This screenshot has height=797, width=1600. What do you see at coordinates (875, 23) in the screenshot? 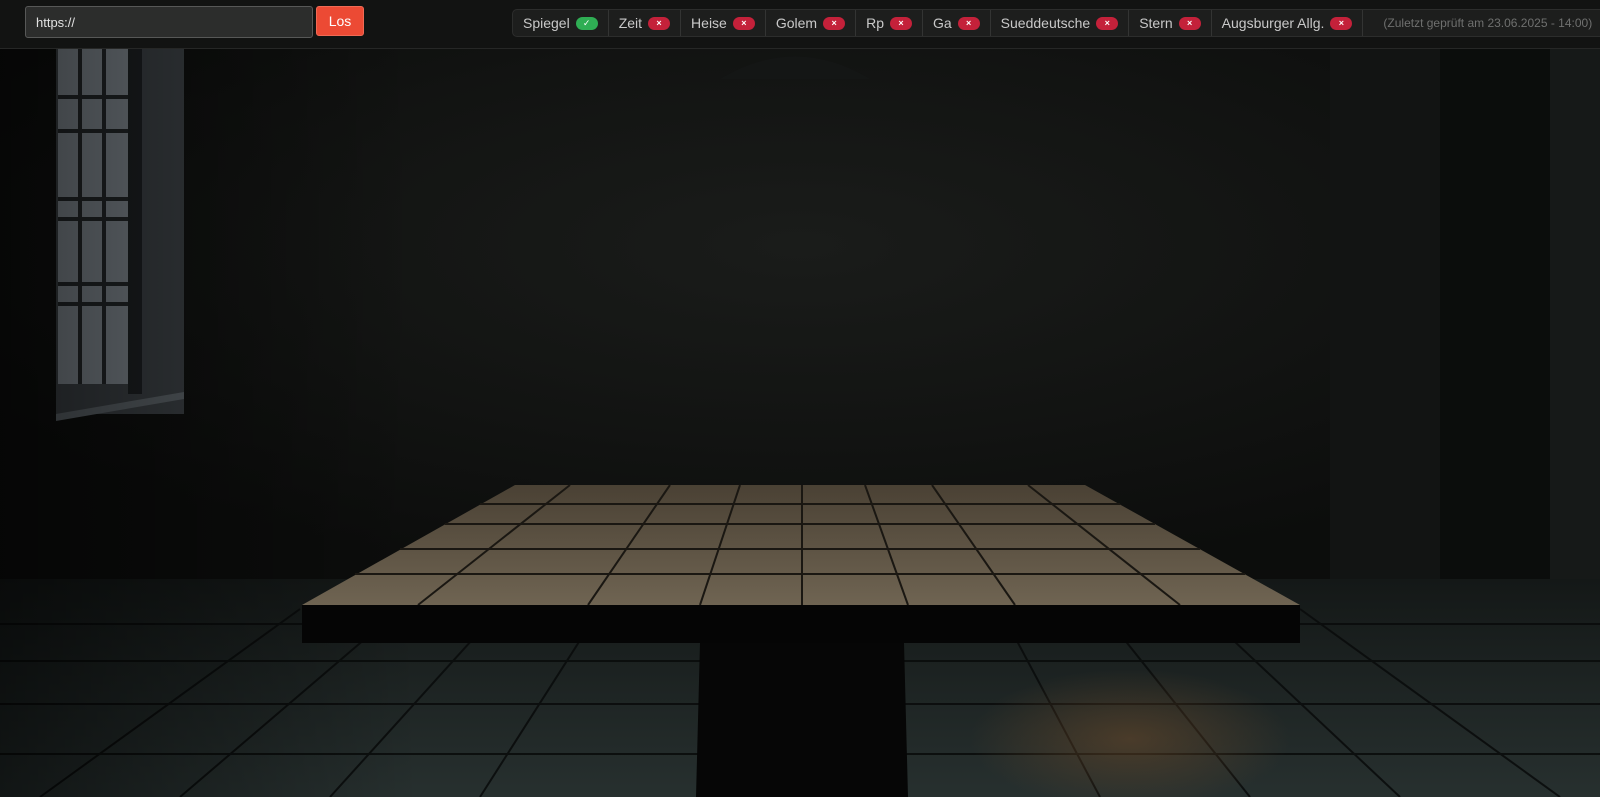
I see `source-label: Rp` at bounding box center [875, 23].